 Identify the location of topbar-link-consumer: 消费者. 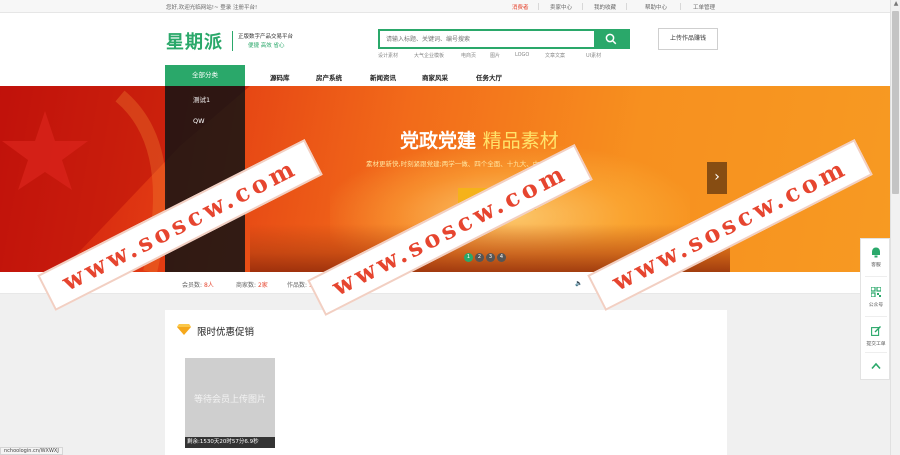
(520, 7).